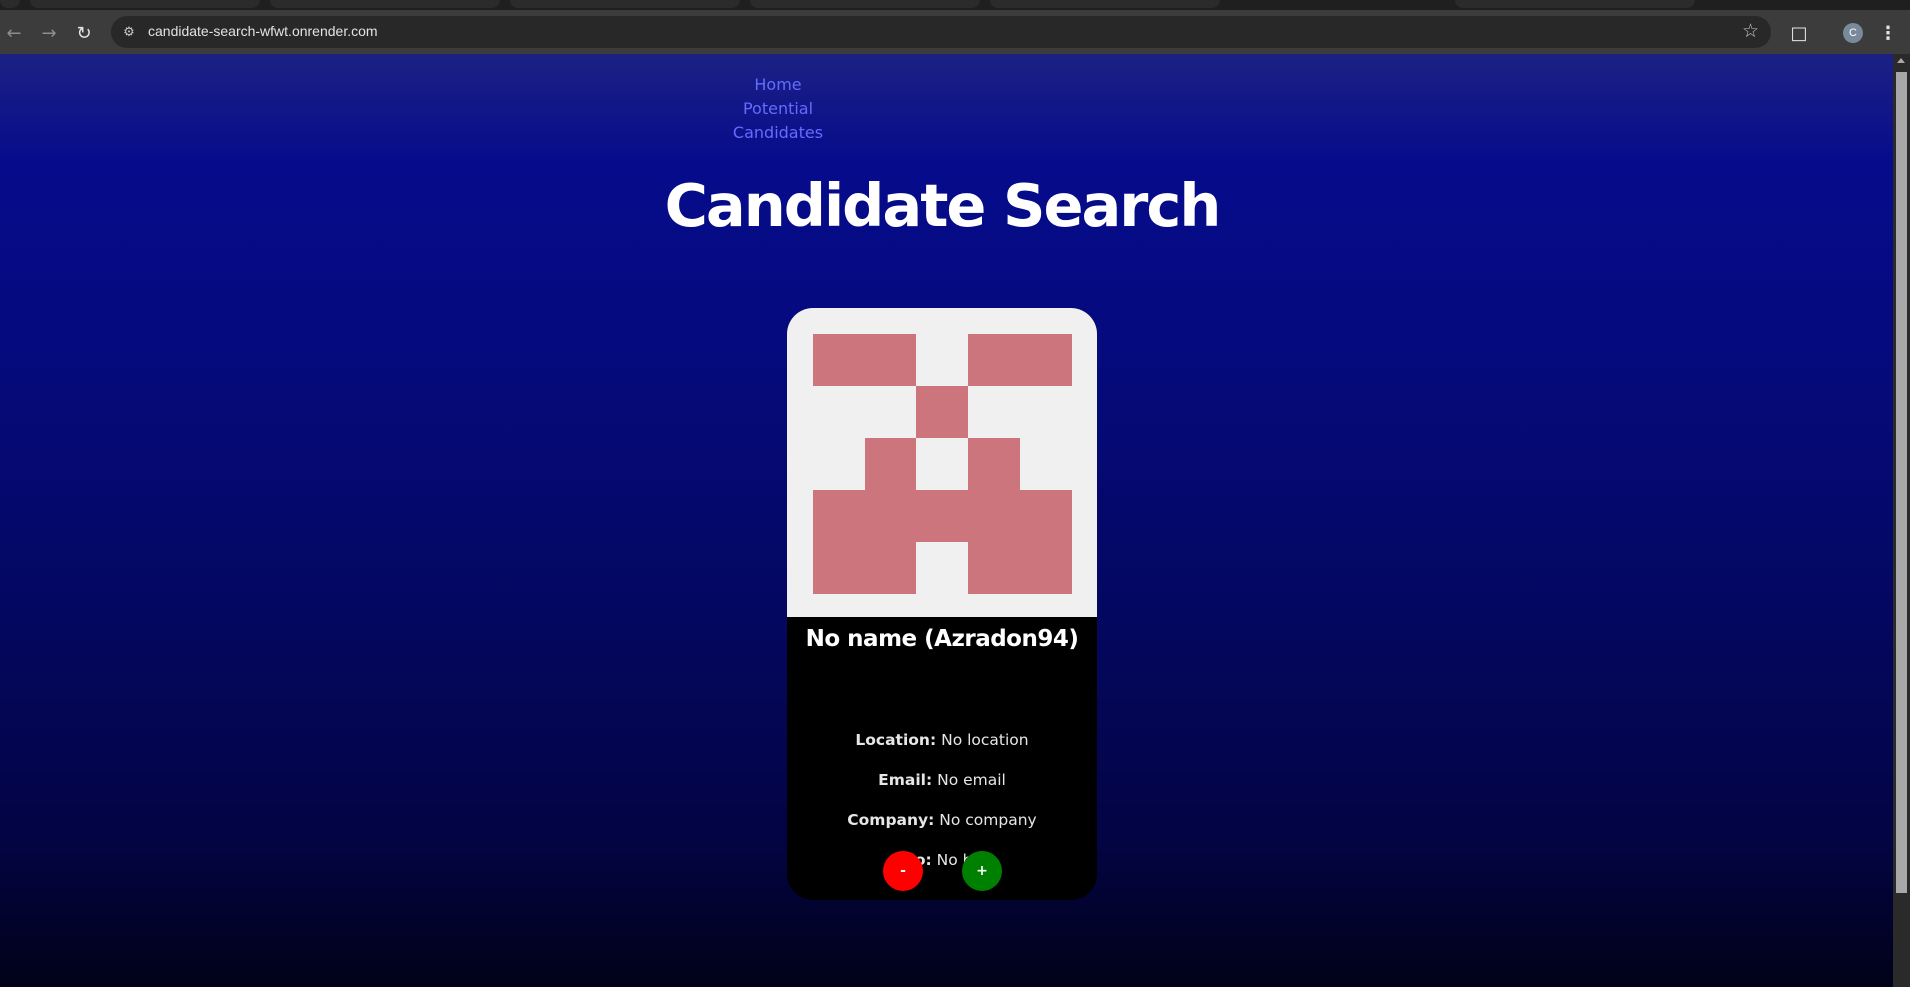  I want to click on nav-link-home: Home, so click(778, 85).